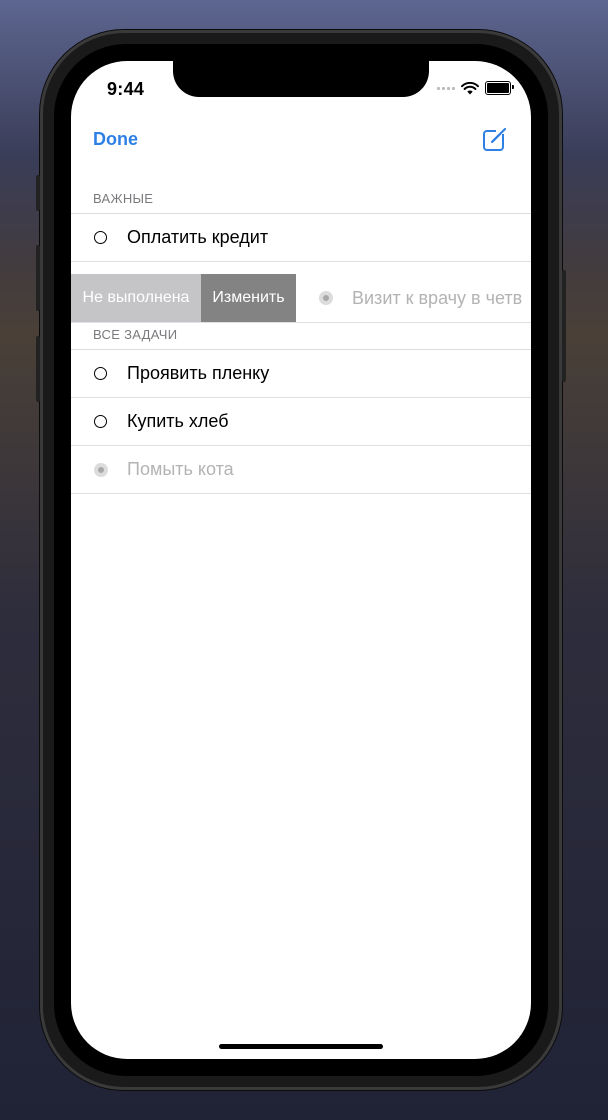  I want to click on list-item: Помыть кота, so click(301, 470).